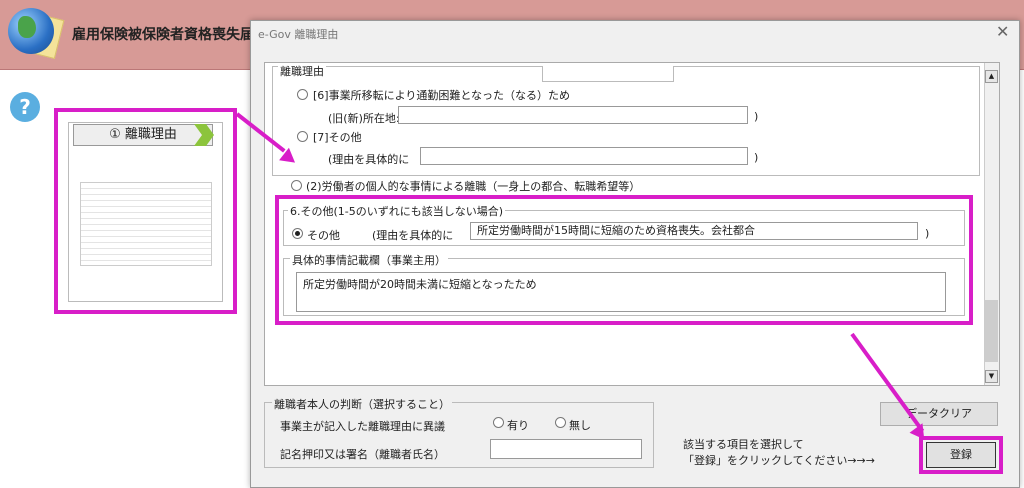 The width and height of the screenshot is (1024, 488). What do you see at coordinates (566, 449) in the screenshot?
I see `signature-input` at bounding box center [566, 449].